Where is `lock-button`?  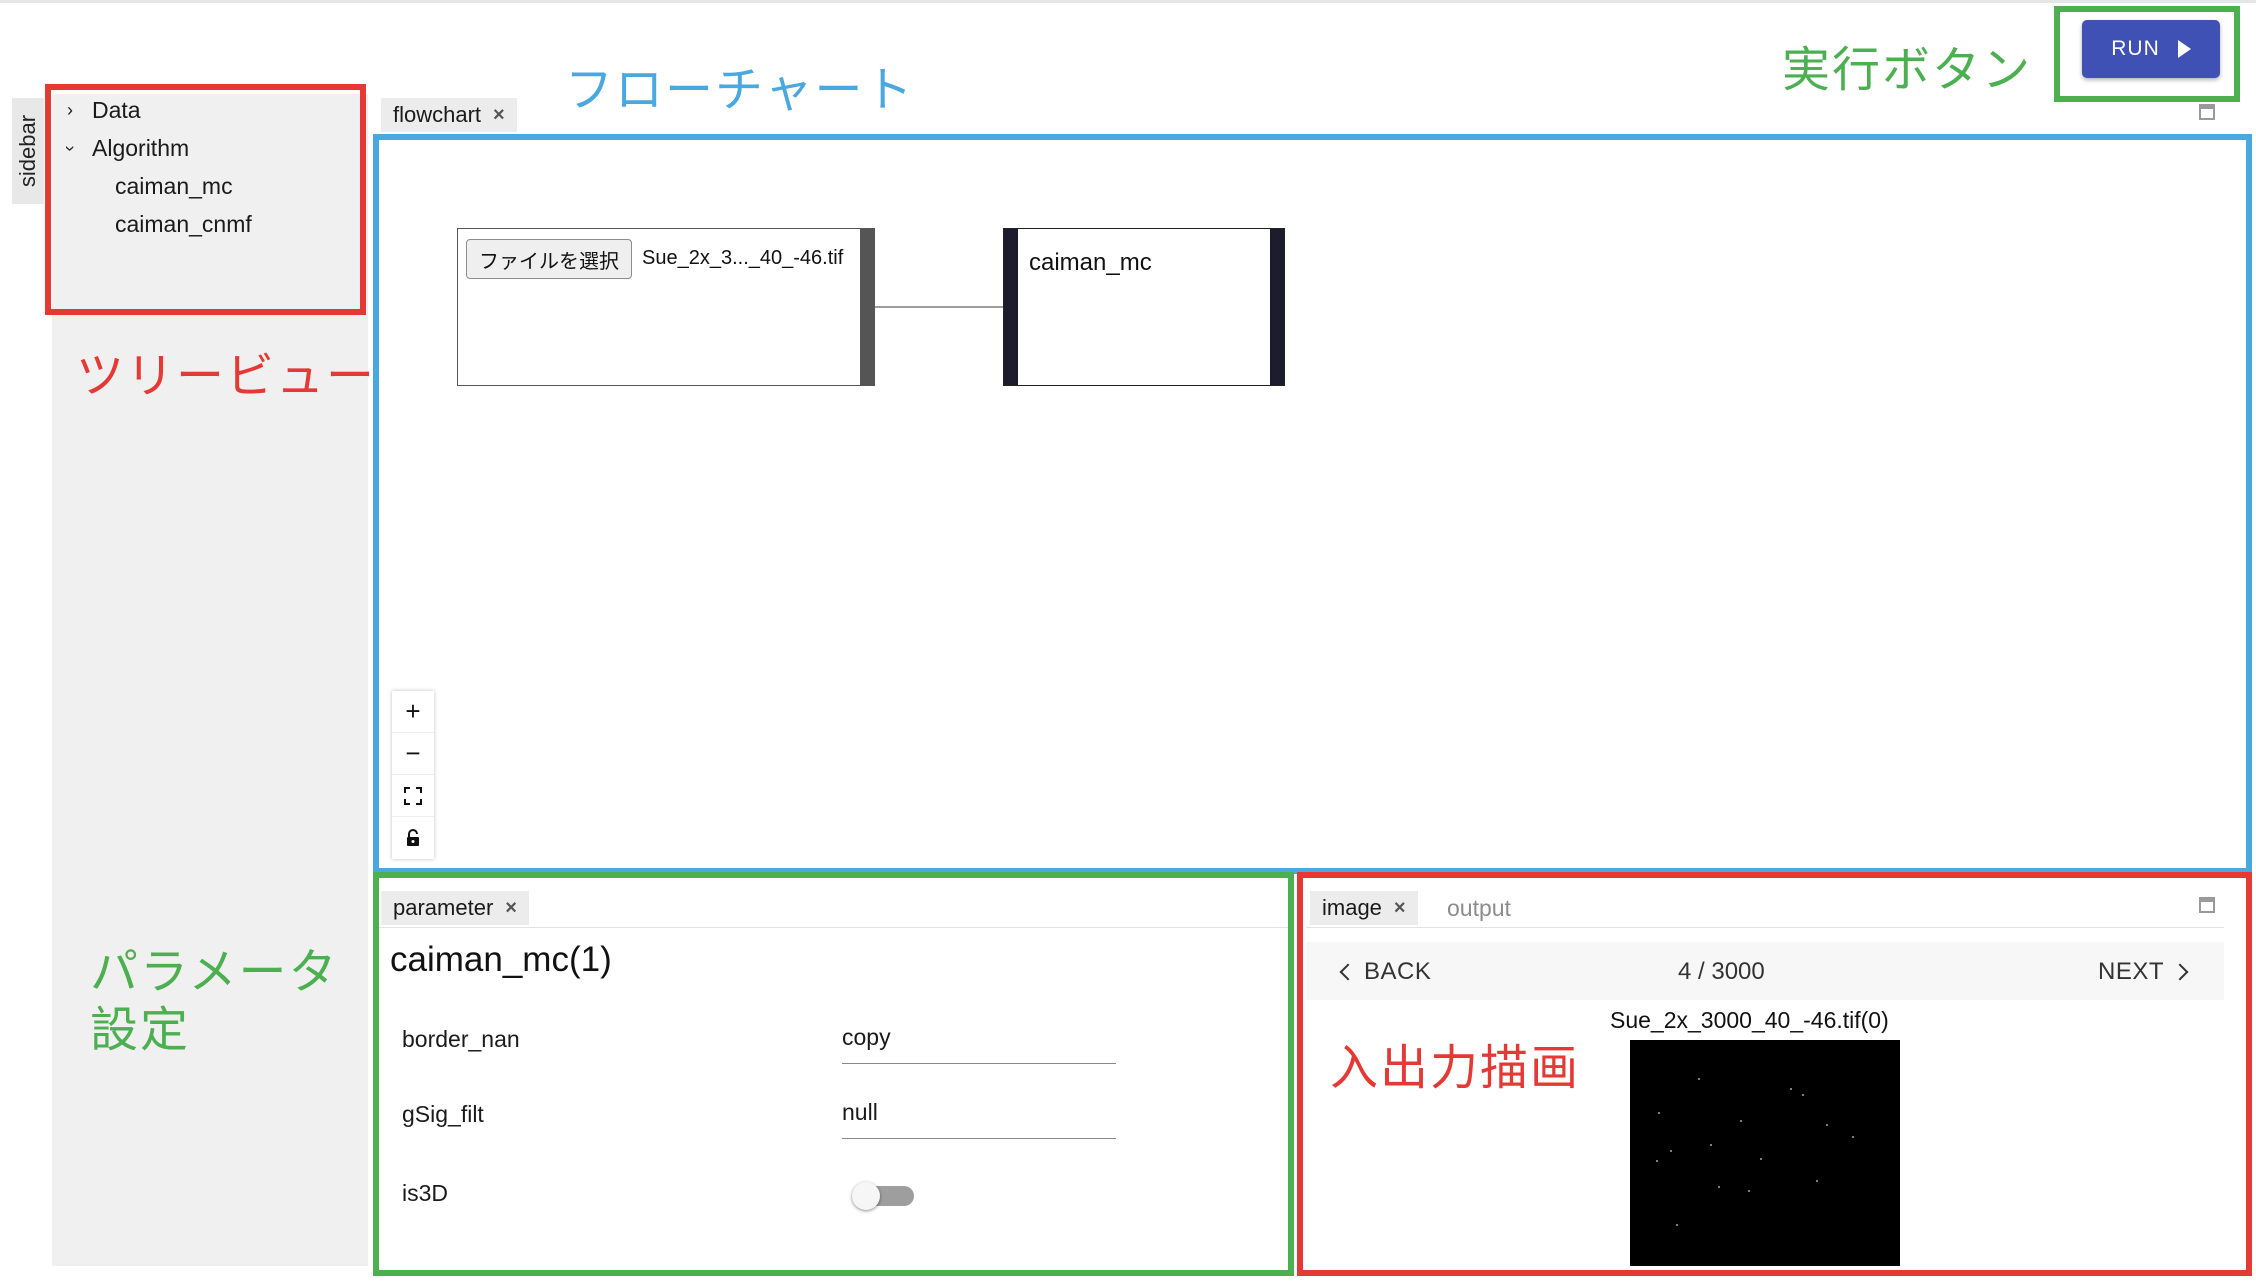
lock-button is located at coordinates (413, 838).